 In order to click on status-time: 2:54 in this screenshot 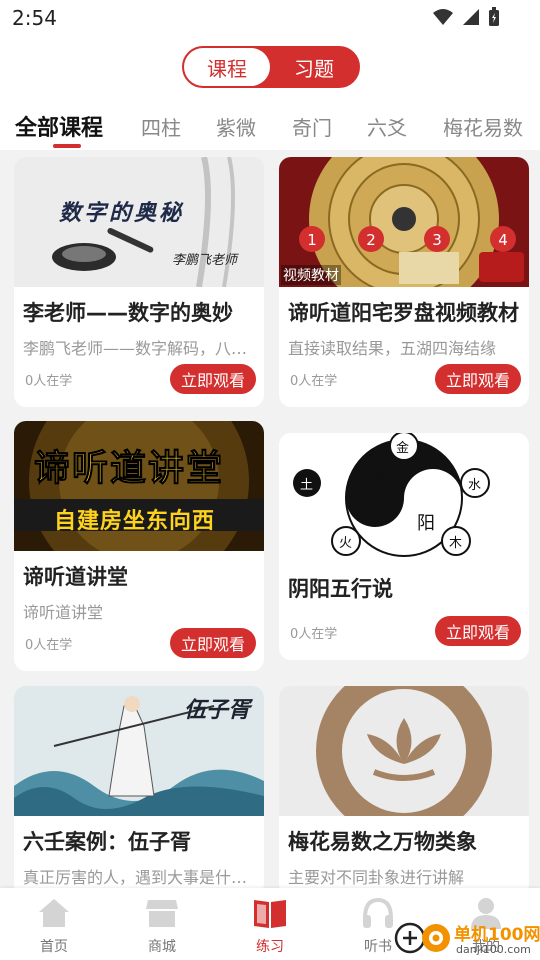, I will do `click(34, 18)`.